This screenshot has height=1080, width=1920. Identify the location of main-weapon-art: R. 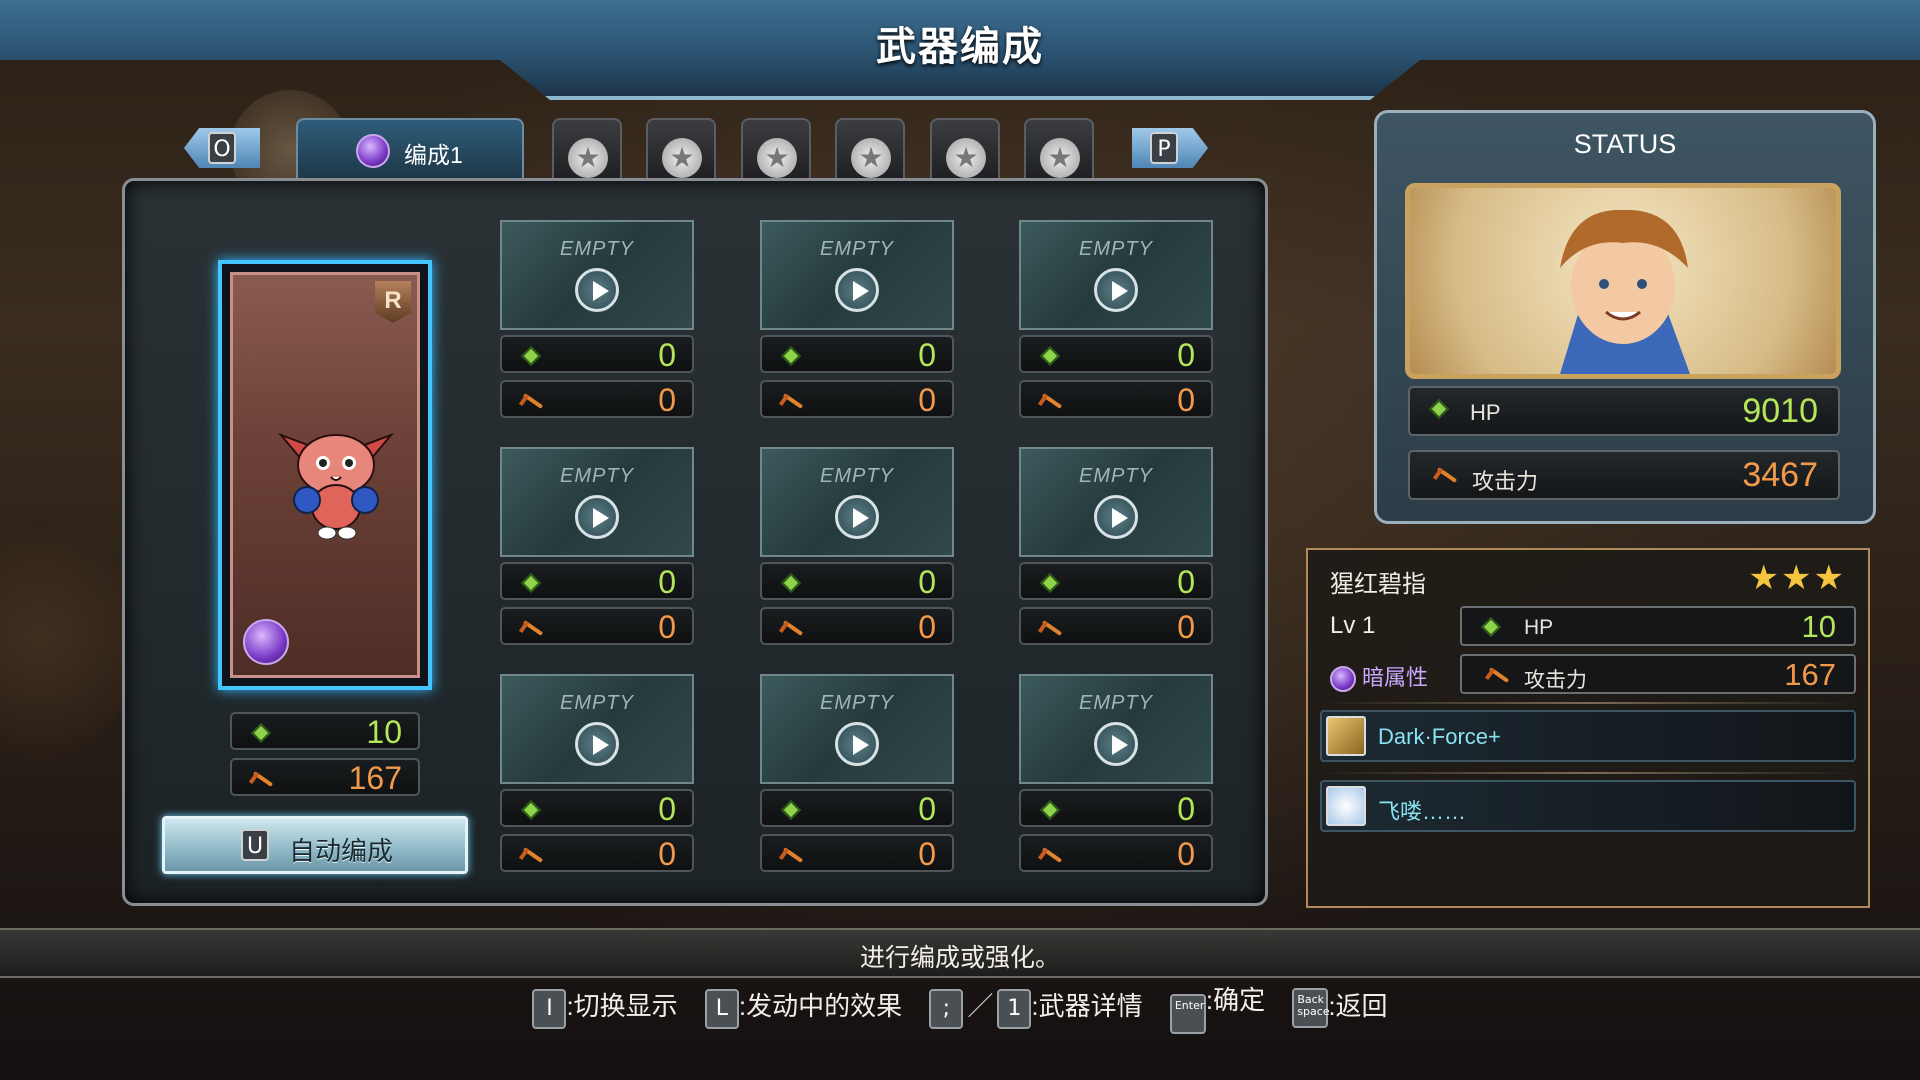
(325, 475).